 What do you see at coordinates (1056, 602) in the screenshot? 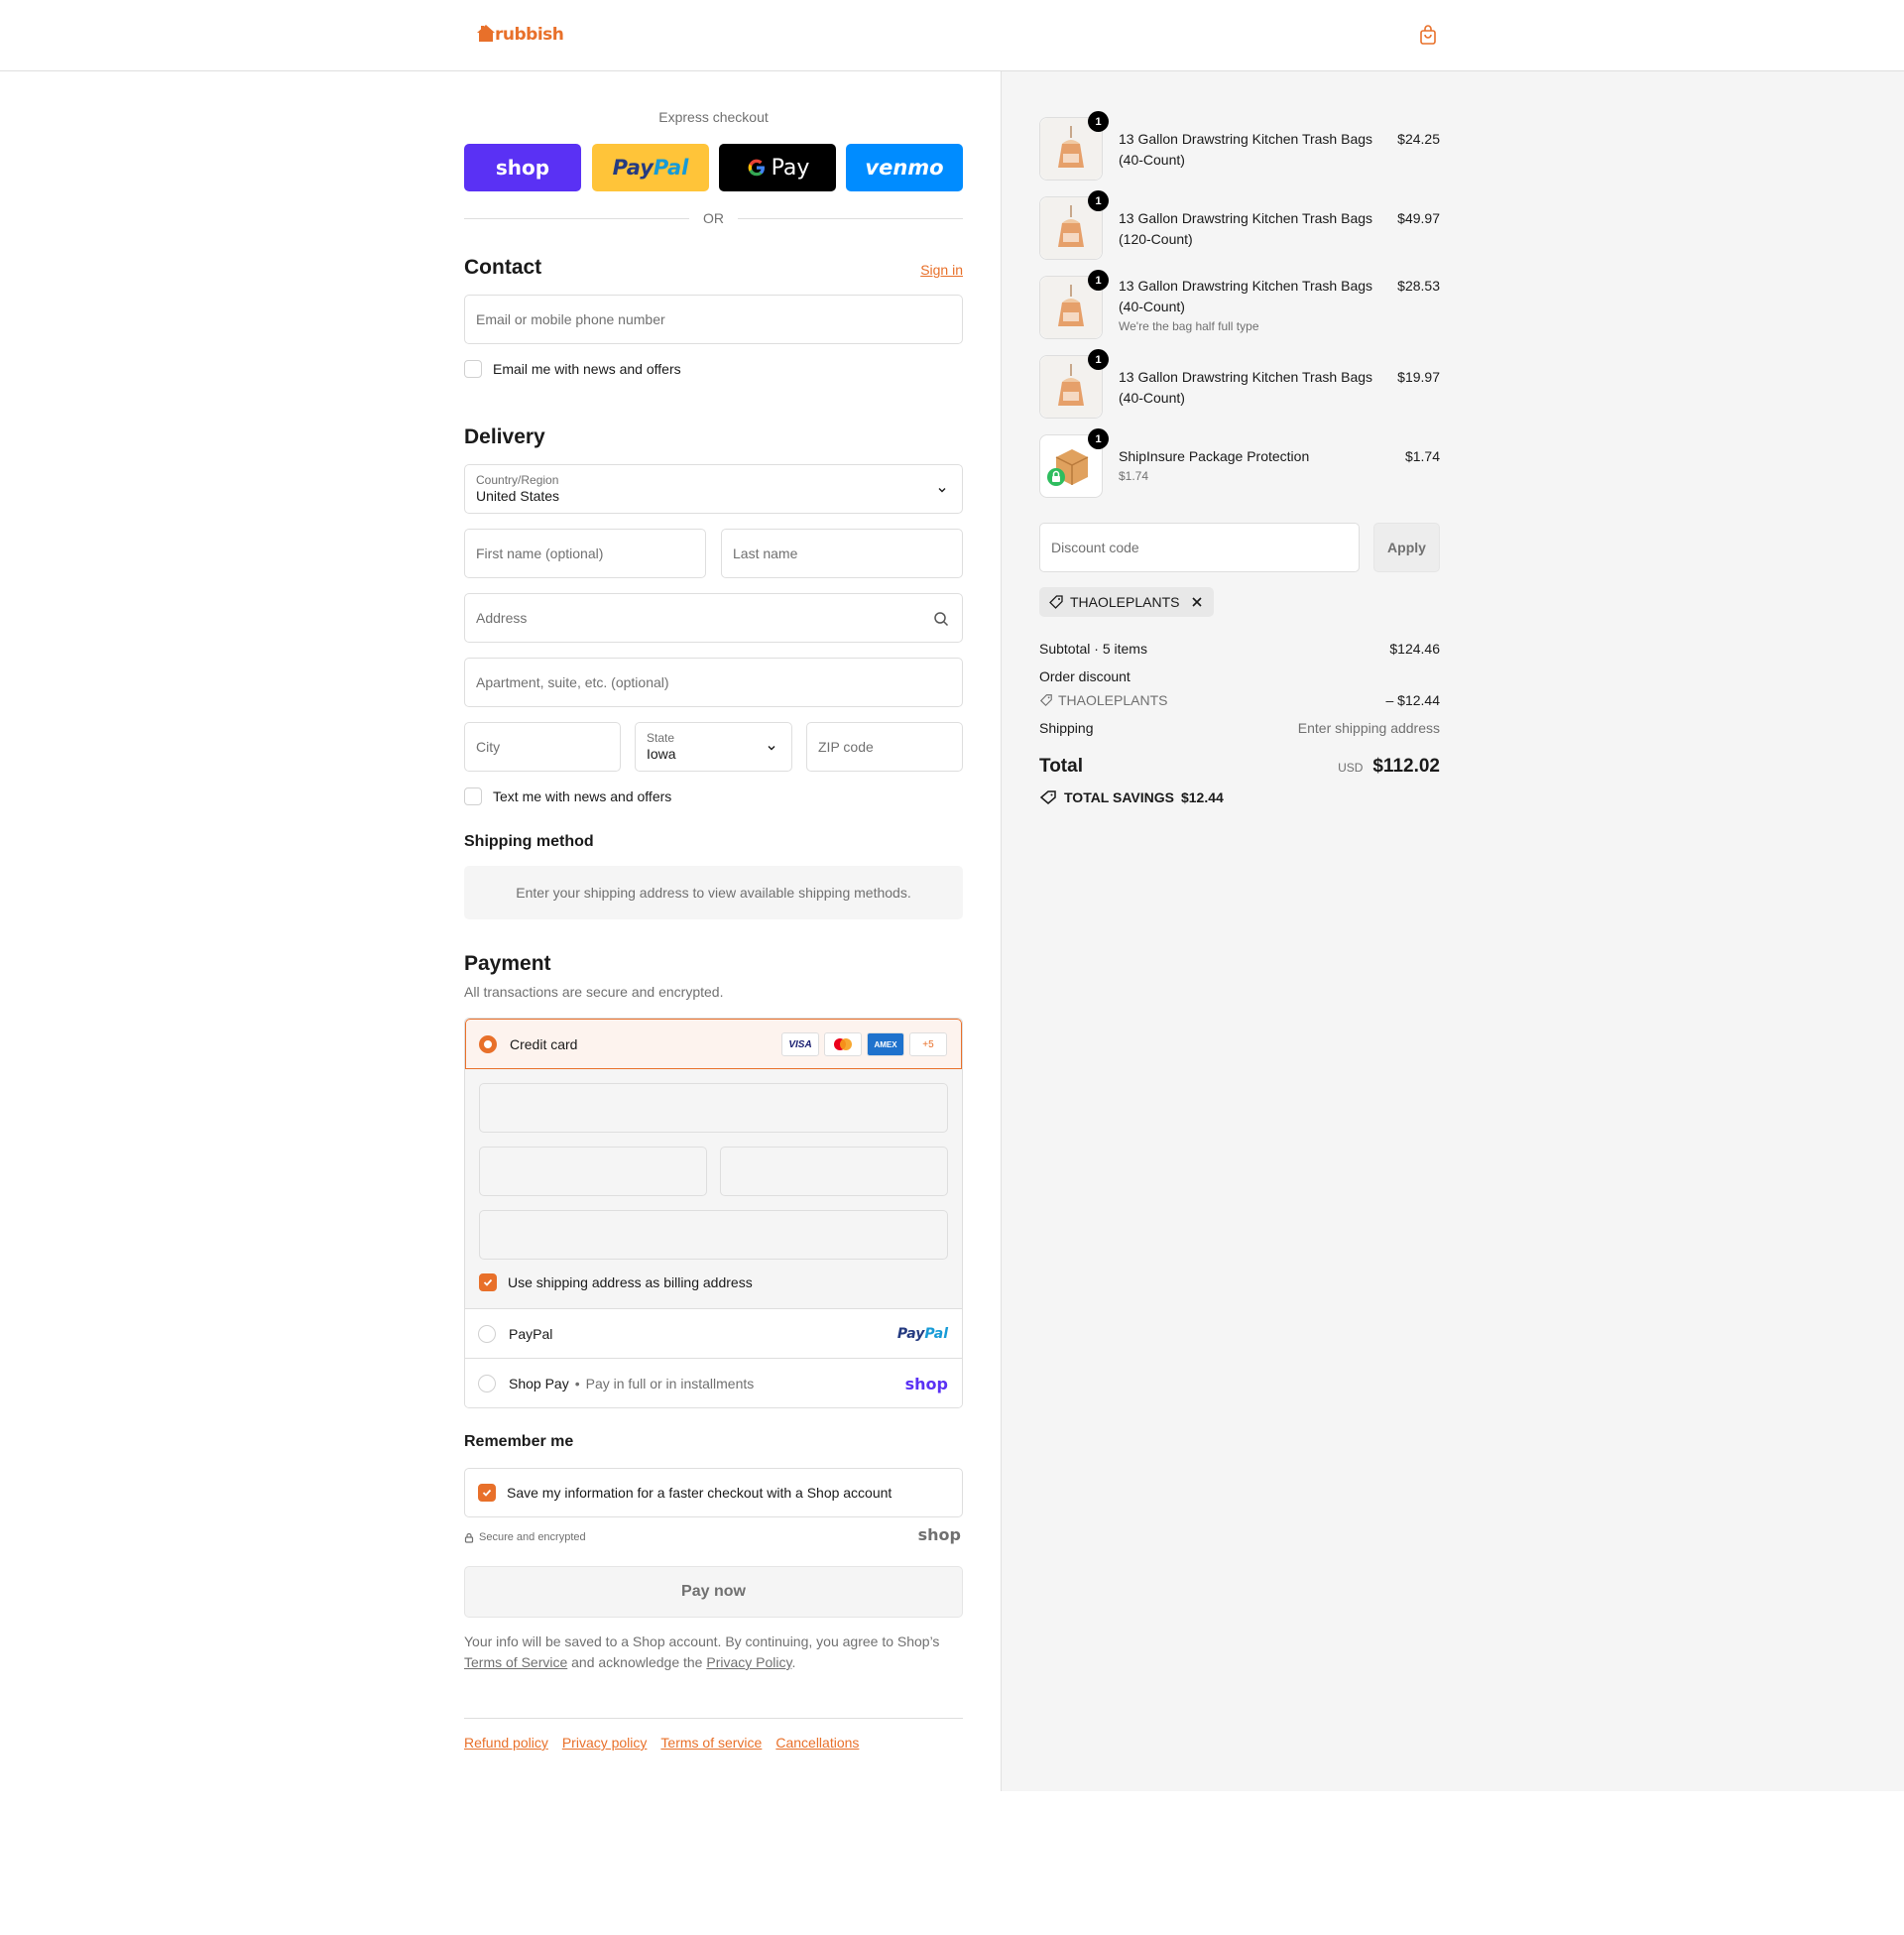
I see `tag-icon` at bounding box center [1056, 602].